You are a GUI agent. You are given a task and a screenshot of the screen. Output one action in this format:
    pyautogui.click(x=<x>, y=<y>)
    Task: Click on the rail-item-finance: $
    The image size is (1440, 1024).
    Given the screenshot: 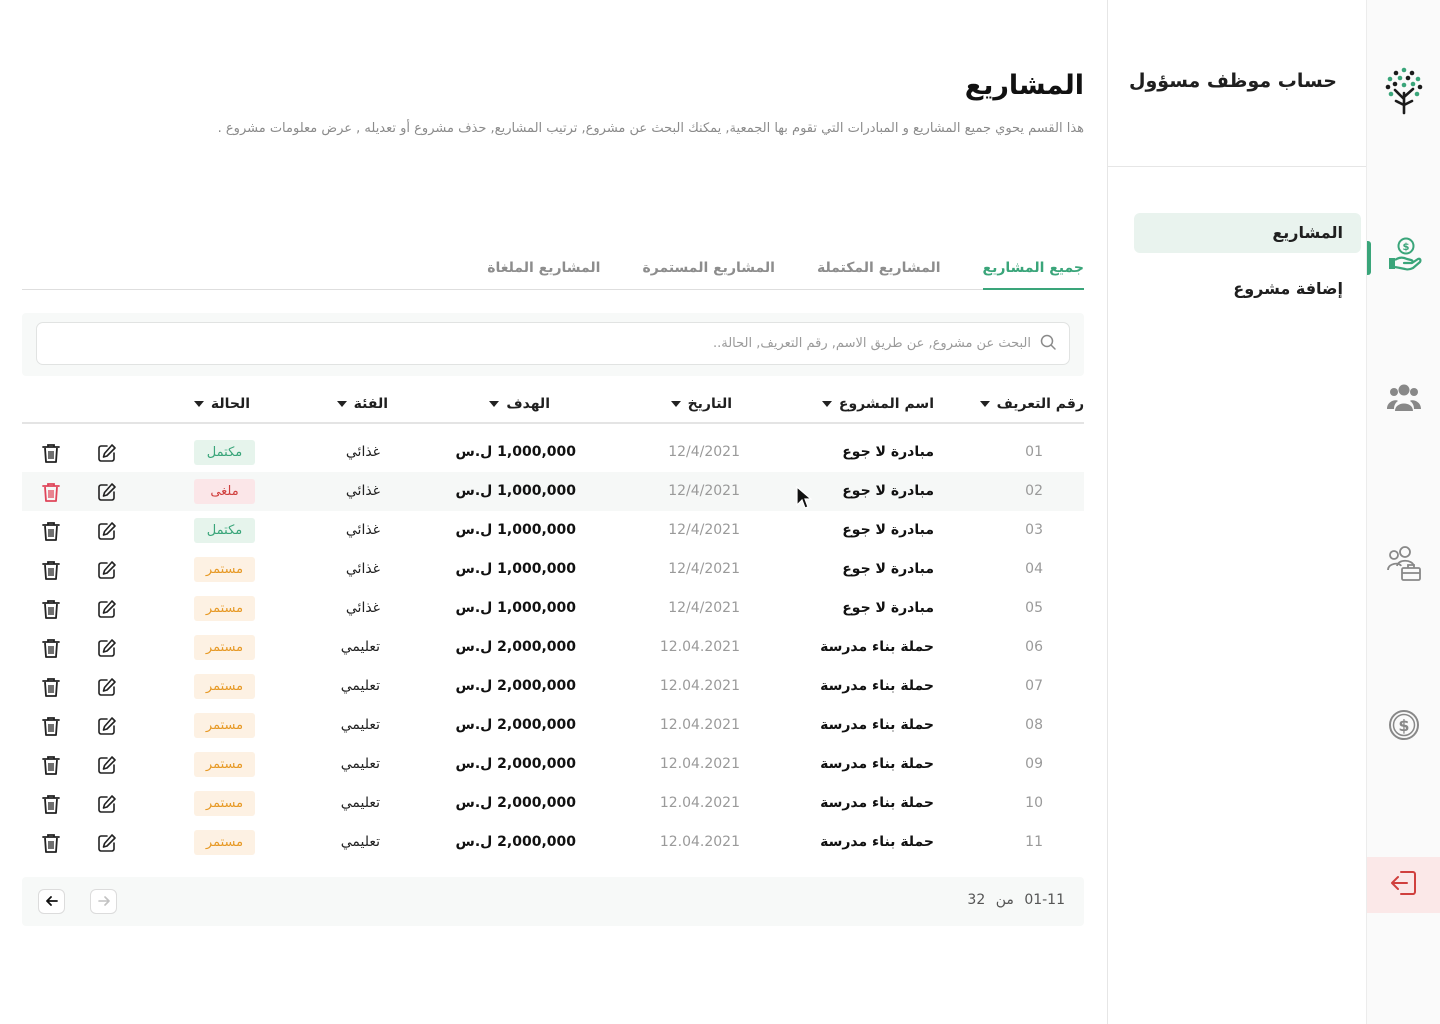 What is the action you would take?
    pyautogui.click(x=1403, y=727)
    